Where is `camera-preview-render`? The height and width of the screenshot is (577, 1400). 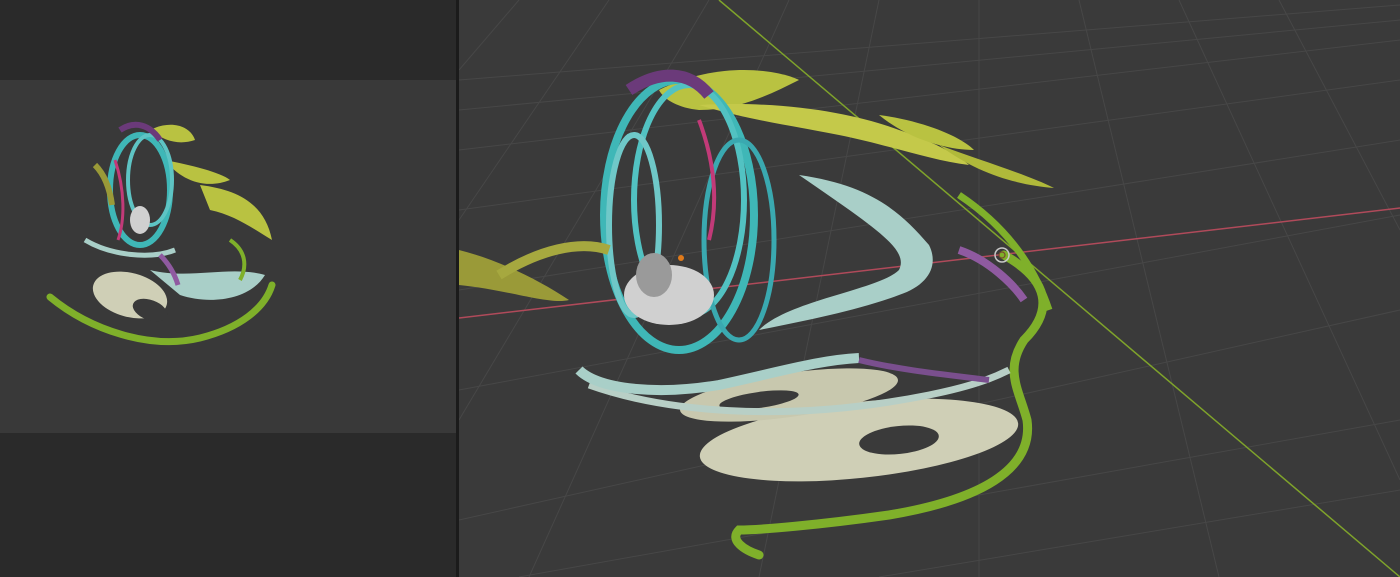 camera-preview-render is located at coordinates (161, 233).